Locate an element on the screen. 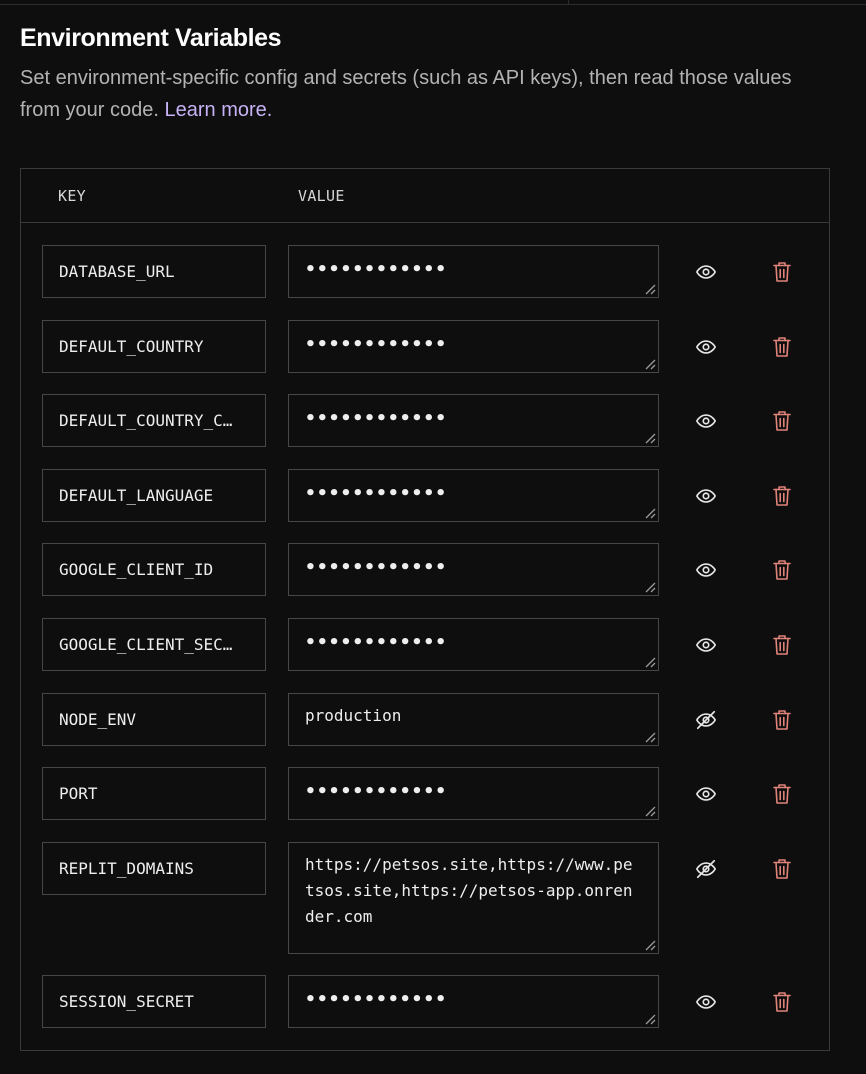  key-column-header: KEY is located at coordinates (72, 196).